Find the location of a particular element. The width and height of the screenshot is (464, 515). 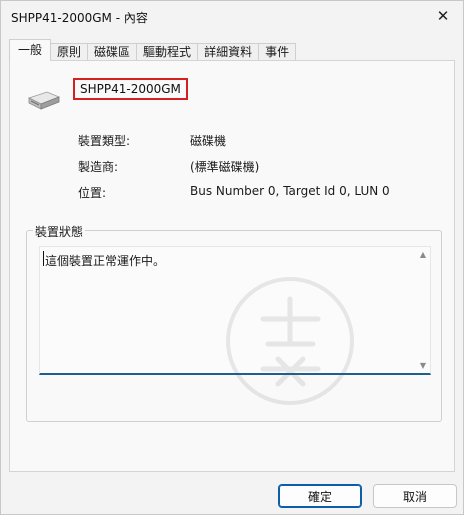

title-bar: SHPP41-2000GM - 內容 ✕ is located at coordinates (232, 17).